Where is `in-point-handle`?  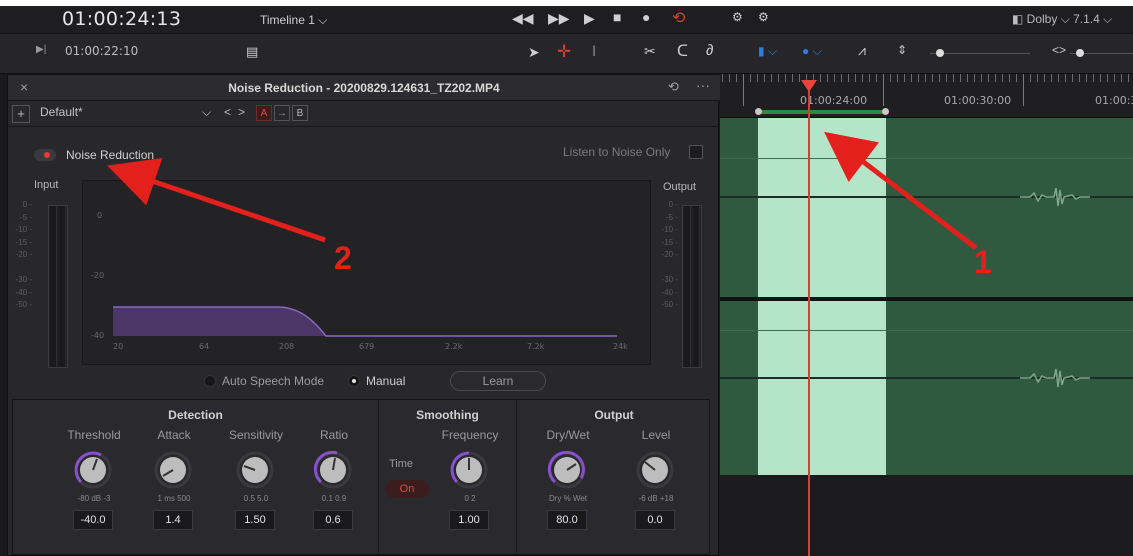 in-point-handle is located at coordinates (758, 111).